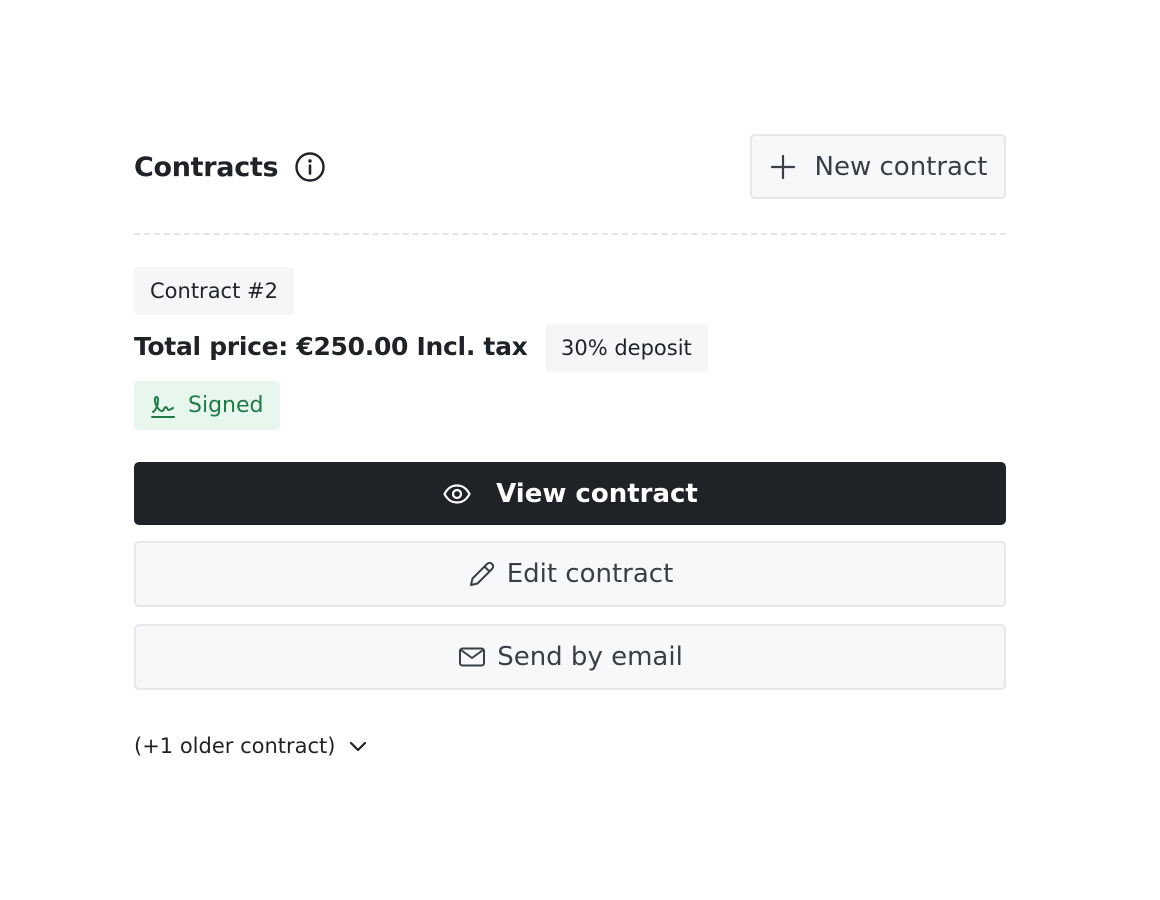 The width and height of the screenshot is (1160, 900). Describe the element at coordinates (358, 746) in the screenshot. I see `chevron-down-icon` at that location.